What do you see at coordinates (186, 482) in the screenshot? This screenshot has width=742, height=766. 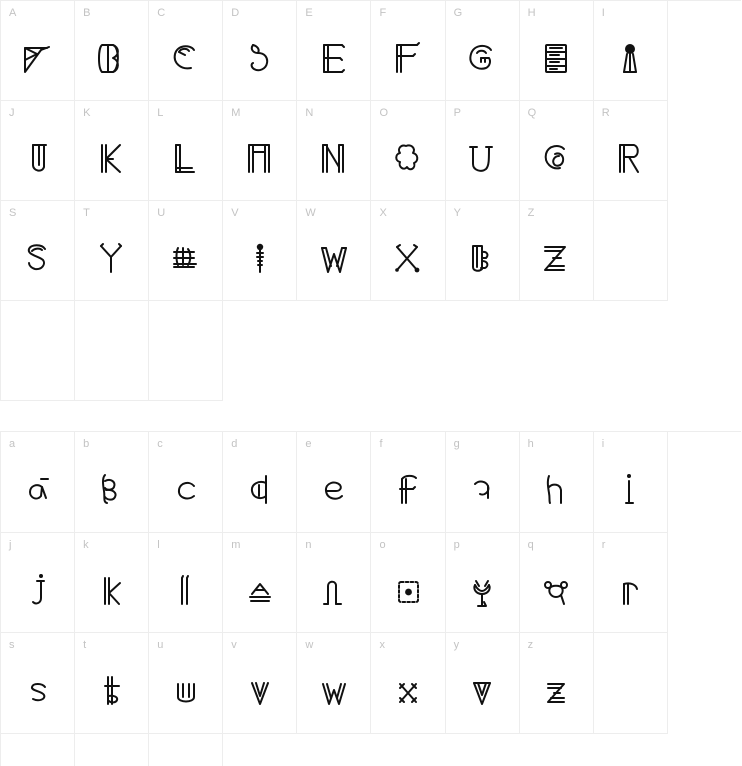 I see `glyph-cell: c` at bounding box center [186, 482].